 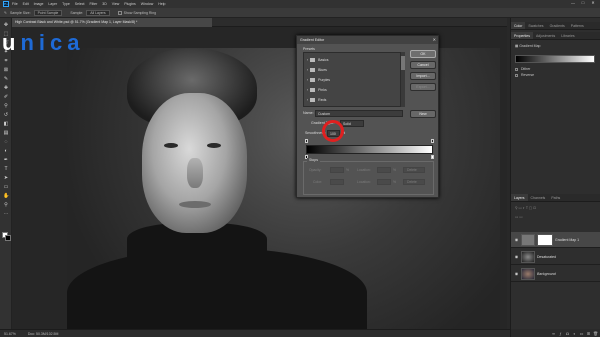 I want to click on color-location-input, so click(x=384, y=182).